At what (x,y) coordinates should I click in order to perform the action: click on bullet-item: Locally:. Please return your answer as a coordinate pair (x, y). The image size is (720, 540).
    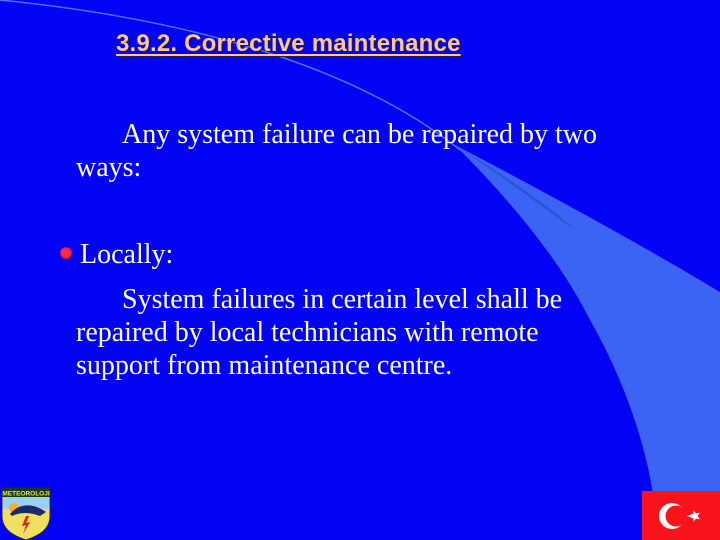
    Looking at the image, I should click on (116, 254).